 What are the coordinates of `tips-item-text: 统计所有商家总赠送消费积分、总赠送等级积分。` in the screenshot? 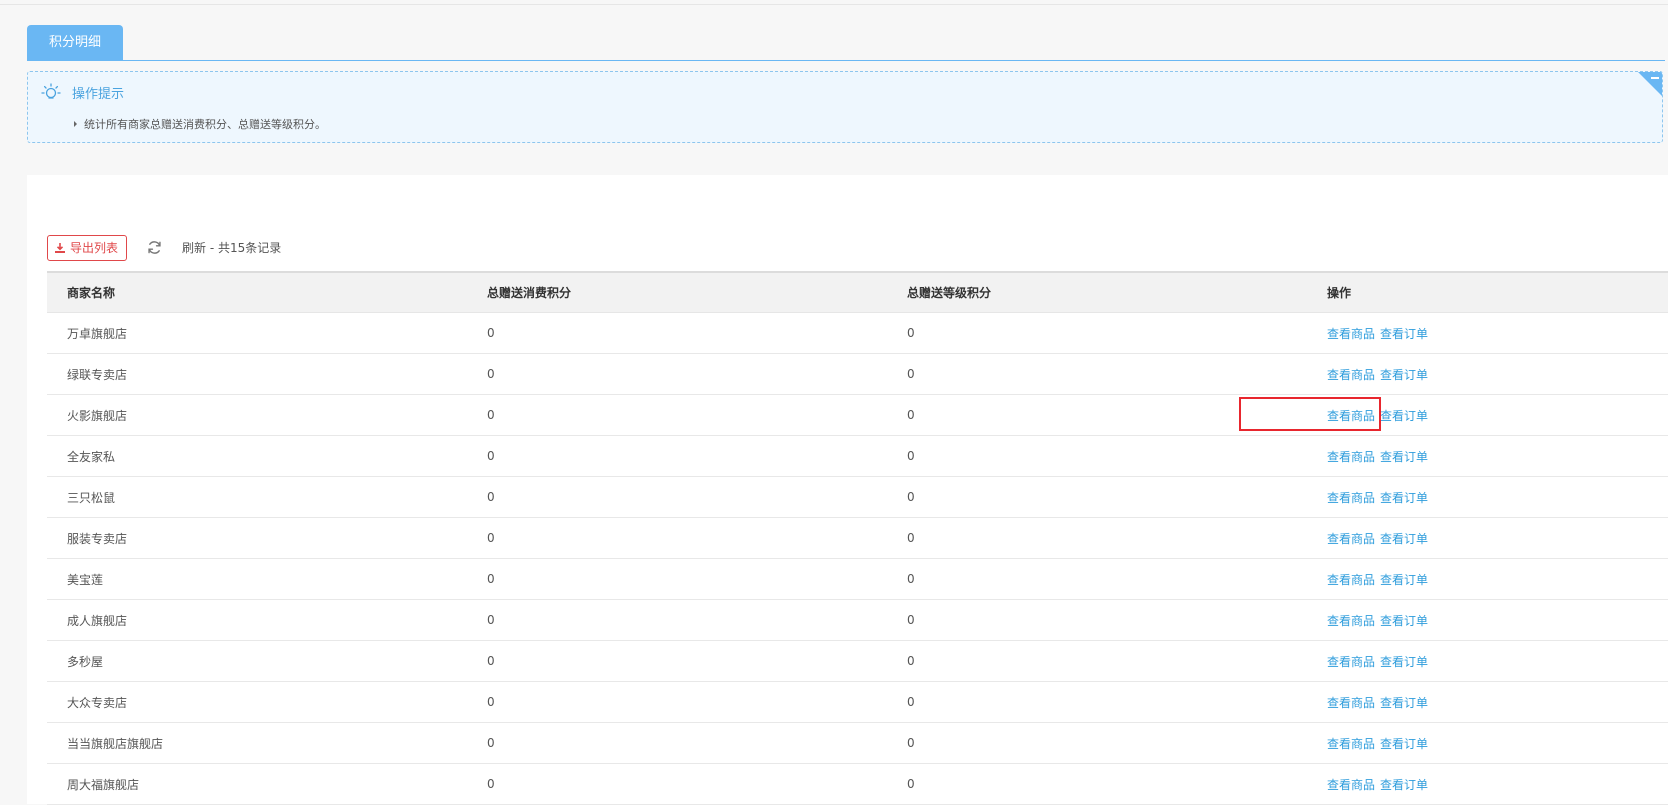 It's located at (205, 124).